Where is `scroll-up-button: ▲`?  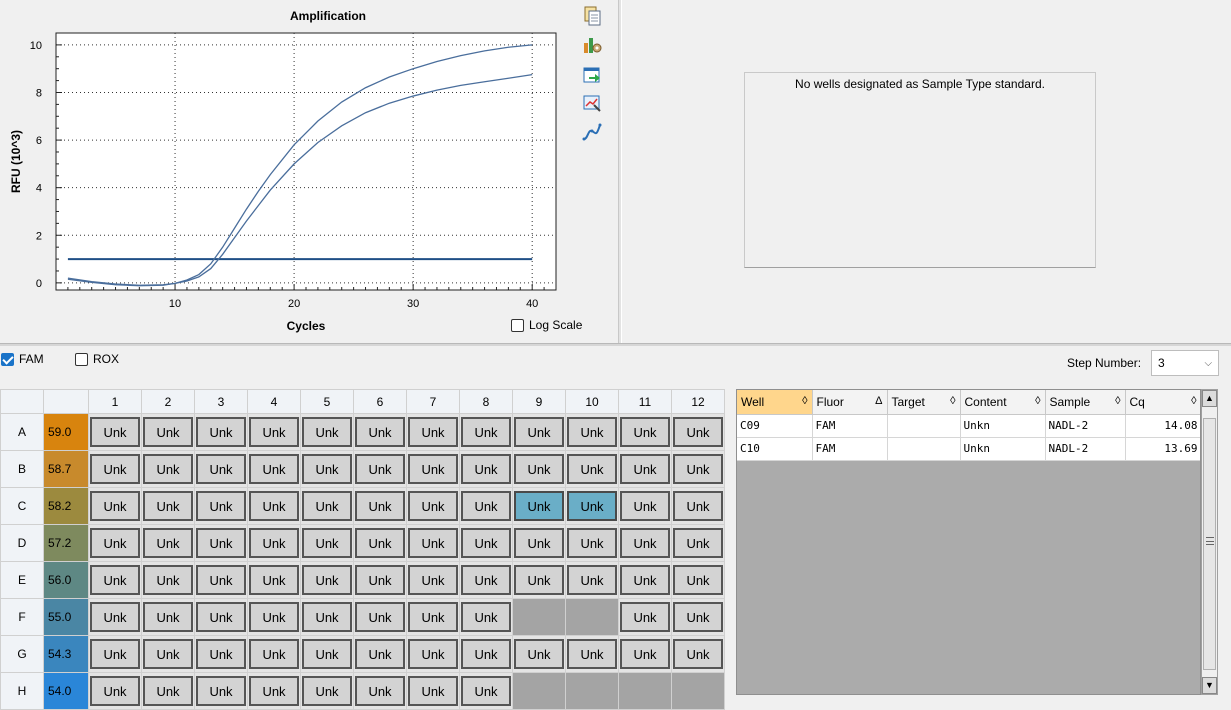 scroll-up-button: ▲ is located at coordinates (1209, 398).